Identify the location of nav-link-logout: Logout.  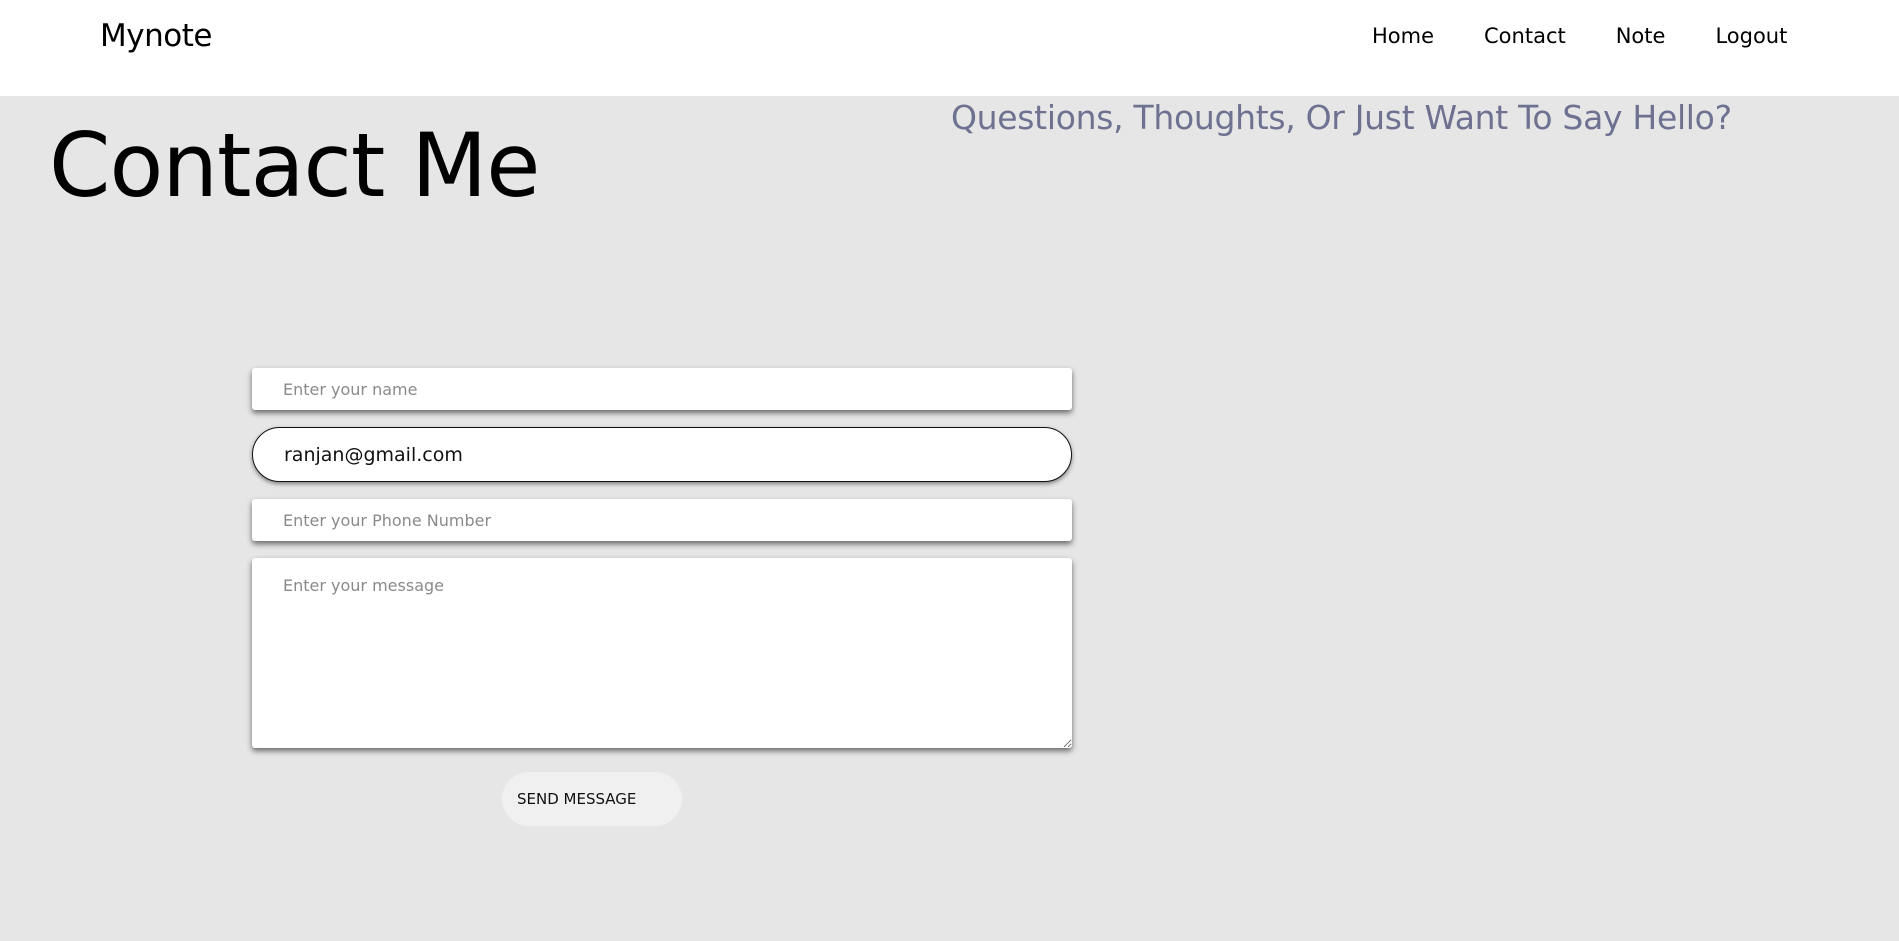
(1751, 36).